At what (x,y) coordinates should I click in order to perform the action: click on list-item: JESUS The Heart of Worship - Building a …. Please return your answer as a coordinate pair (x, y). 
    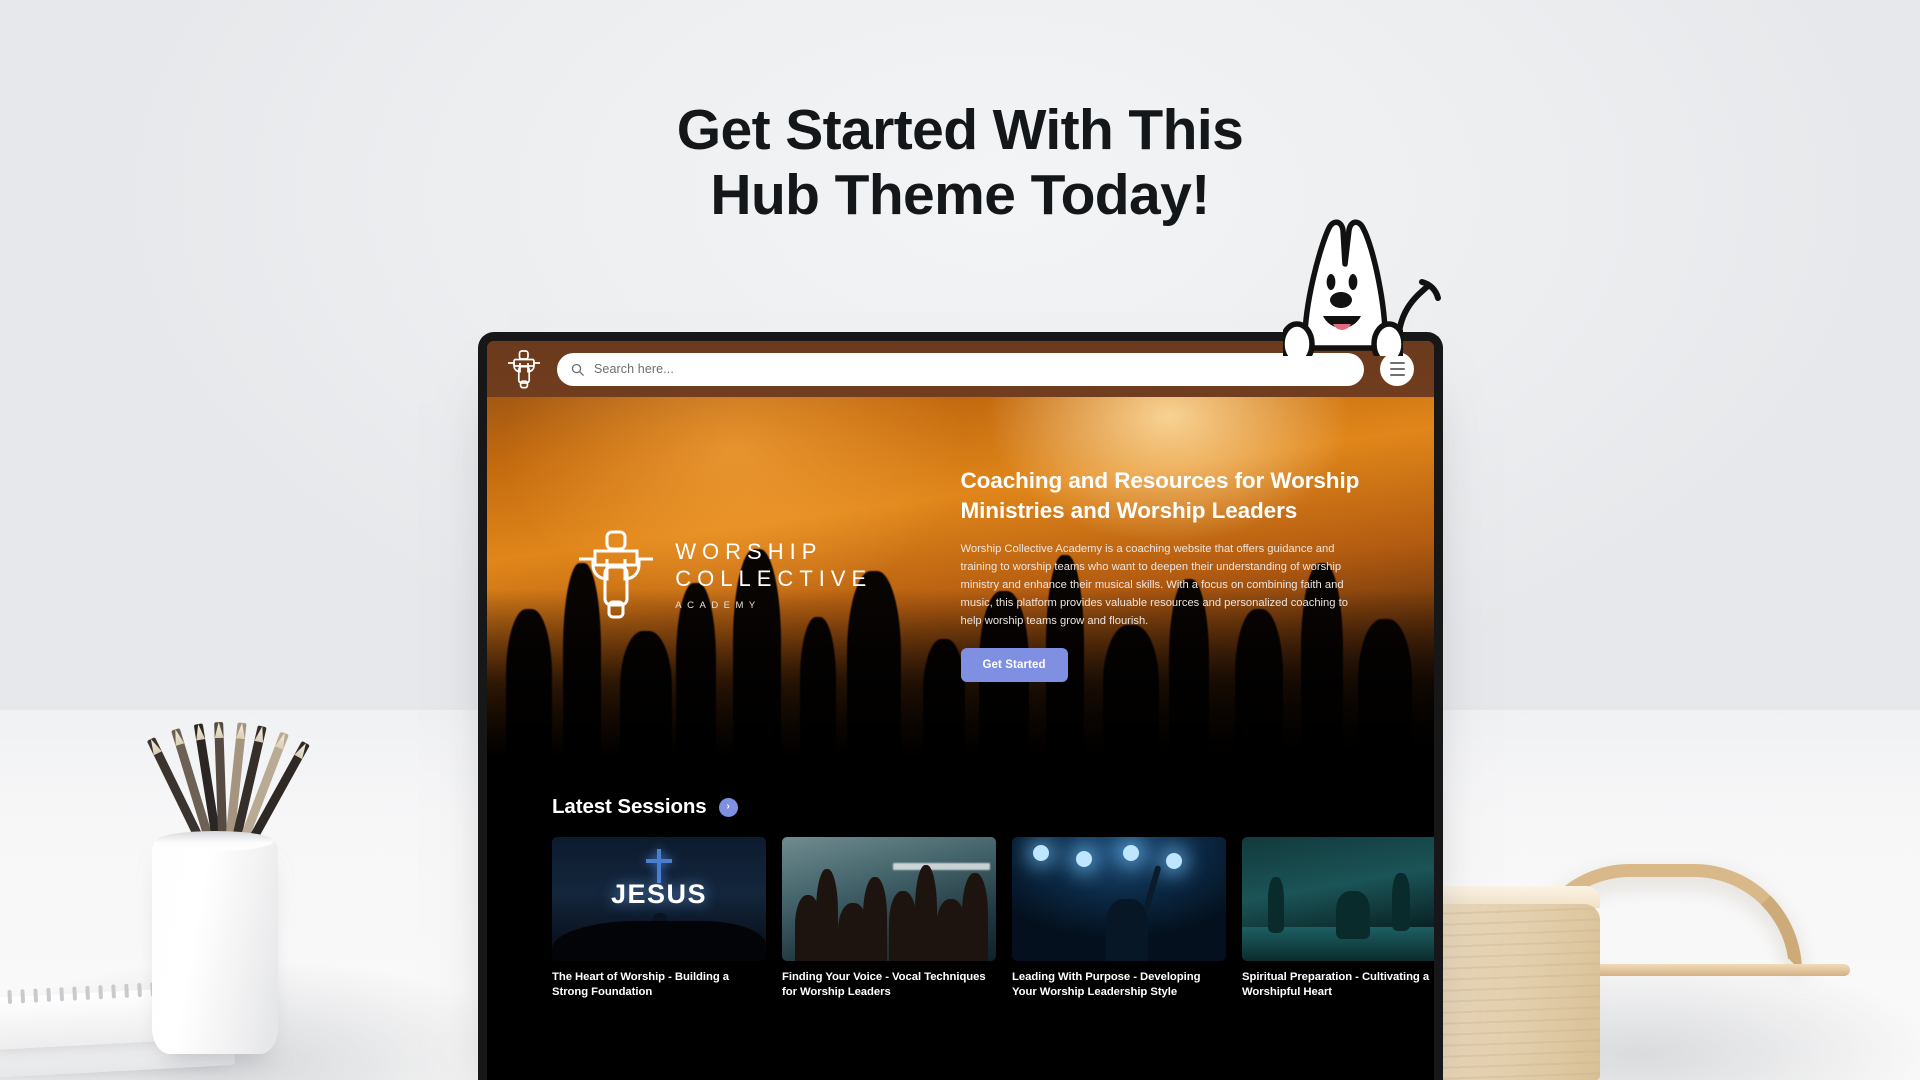
    Looking at the image, I should click on (659, 919).